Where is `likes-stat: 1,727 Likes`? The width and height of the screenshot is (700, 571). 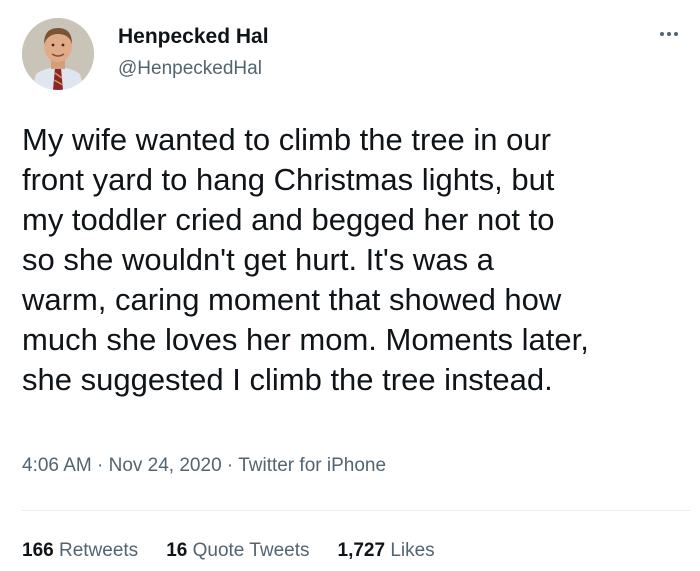
likes-stat: 1,727 Likes is located at coordinates (386, 551).